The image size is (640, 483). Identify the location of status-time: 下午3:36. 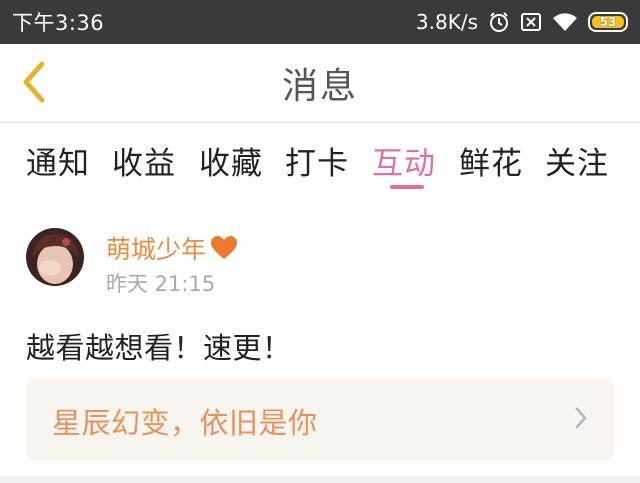
(58, 23).